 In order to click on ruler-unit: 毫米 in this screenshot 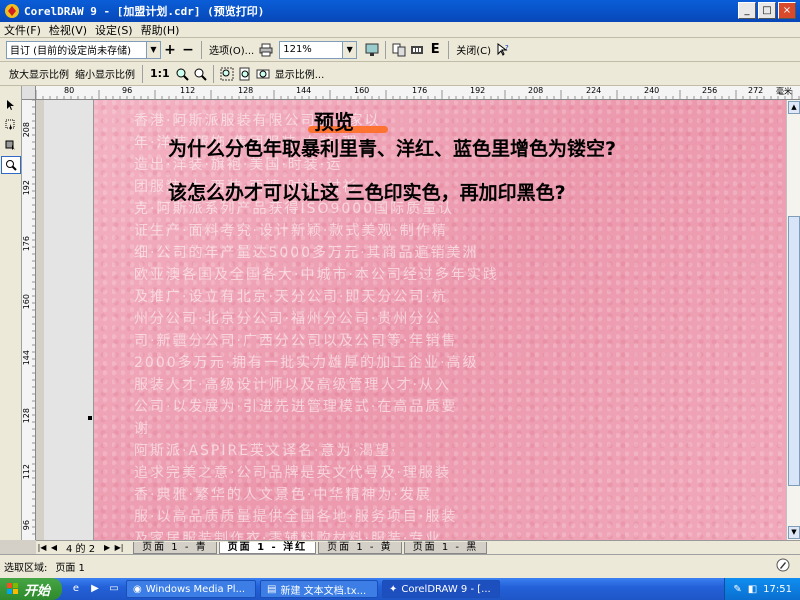, I will do `click(784, 91)`.